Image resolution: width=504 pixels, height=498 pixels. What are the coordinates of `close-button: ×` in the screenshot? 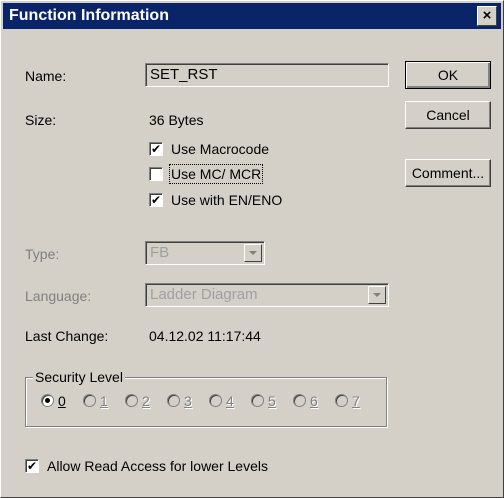 It's located at (487, 16).